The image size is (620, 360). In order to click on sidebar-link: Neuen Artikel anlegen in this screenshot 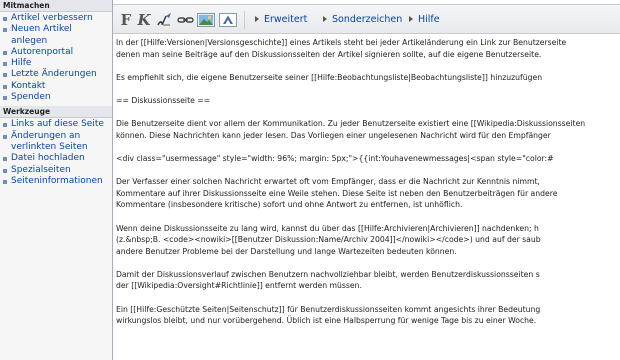, I will do `click(41, 34)`.